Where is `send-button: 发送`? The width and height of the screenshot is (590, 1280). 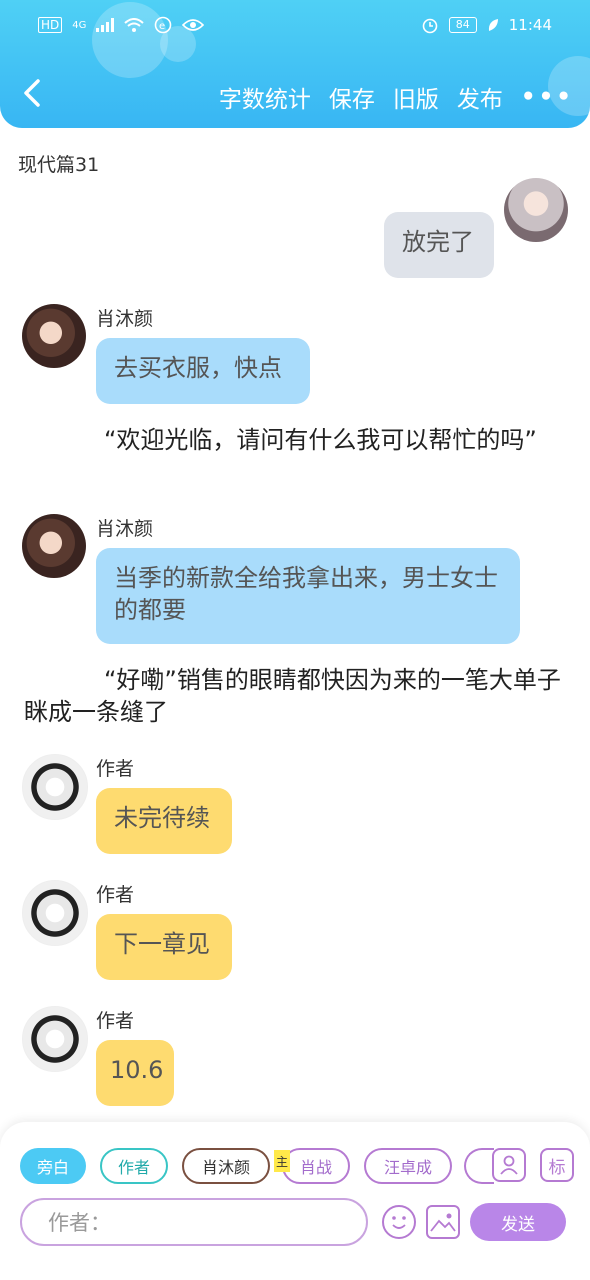 send-button: 发送 is located at coordinates (518, 1222).